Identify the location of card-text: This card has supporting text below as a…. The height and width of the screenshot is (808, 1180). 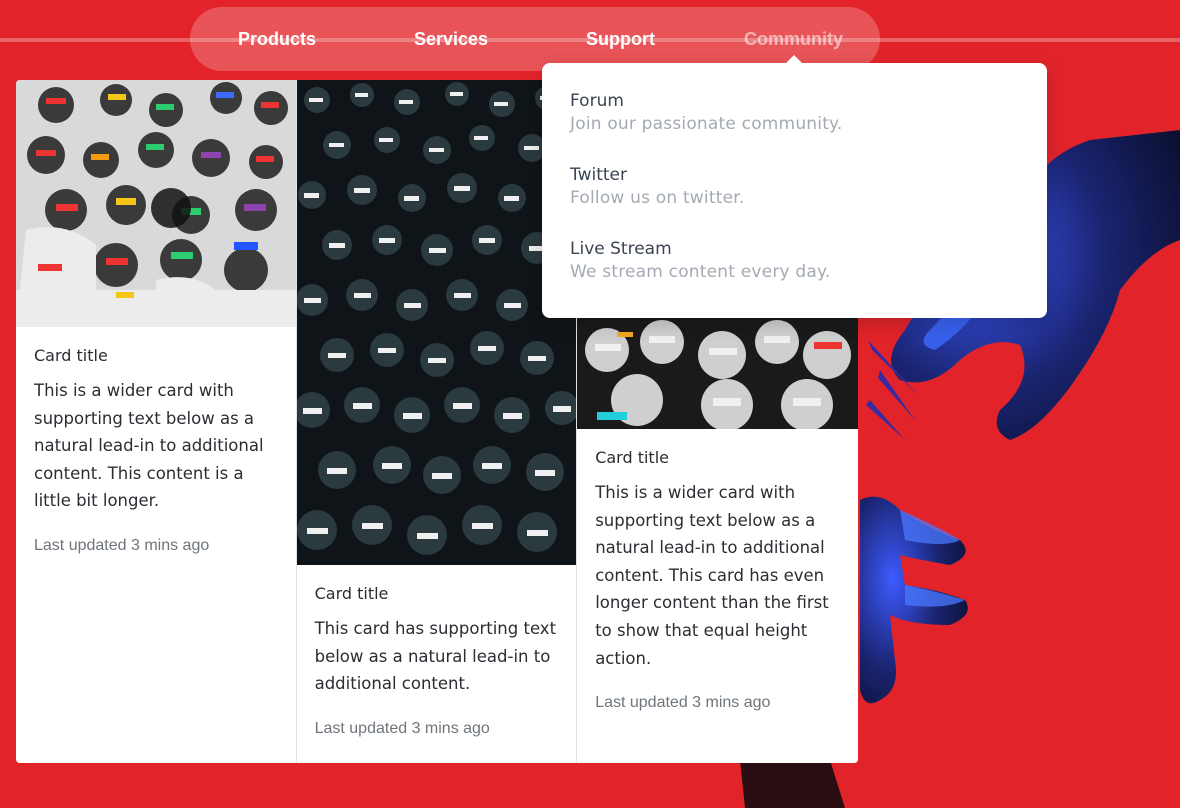
(435, 656).